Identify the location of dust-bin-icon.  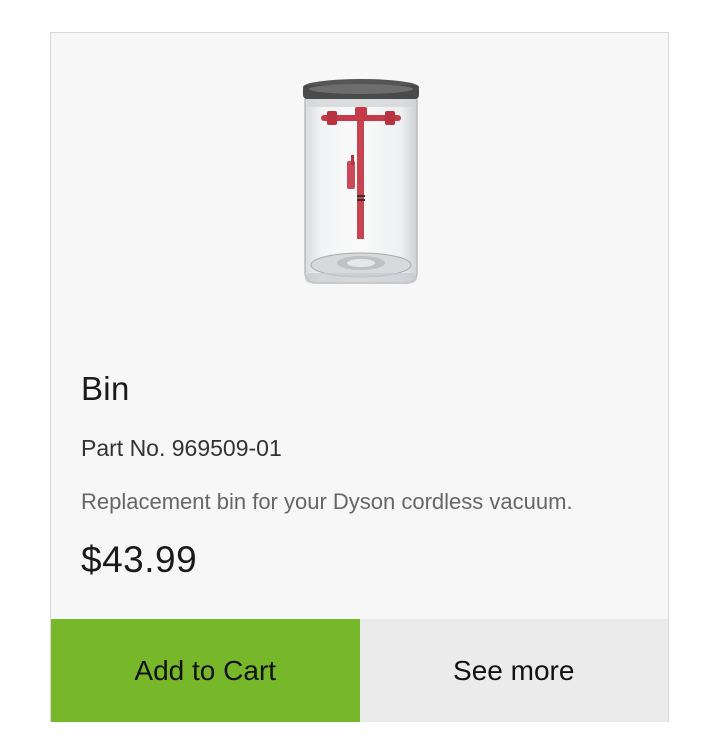
(361, 181).